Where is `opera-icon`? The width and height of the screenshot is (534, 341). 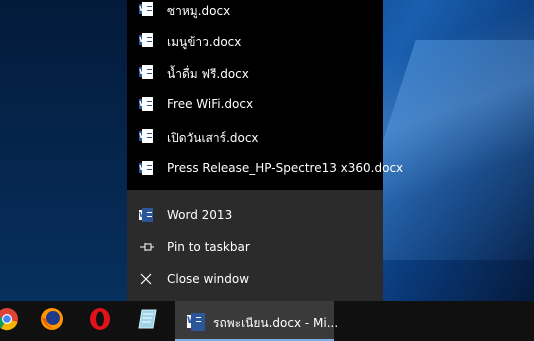 opera-icon is located at coordinates (100, 321).